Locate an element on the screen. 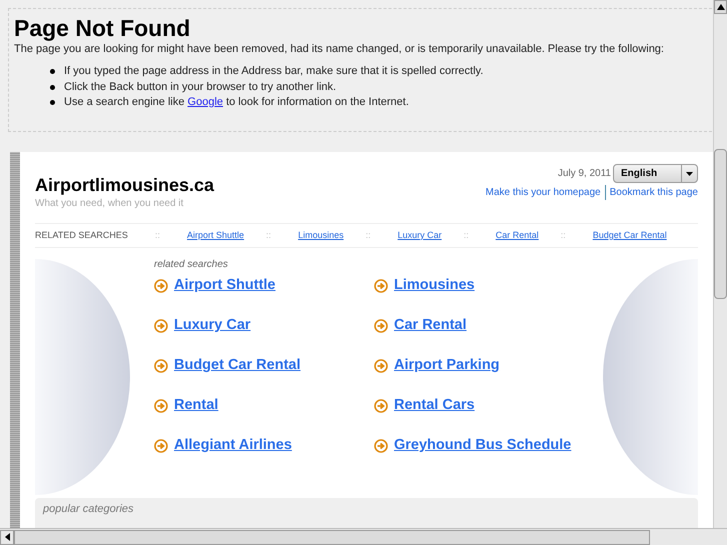  up-arrow-icon is located at coordinates (720, 7).